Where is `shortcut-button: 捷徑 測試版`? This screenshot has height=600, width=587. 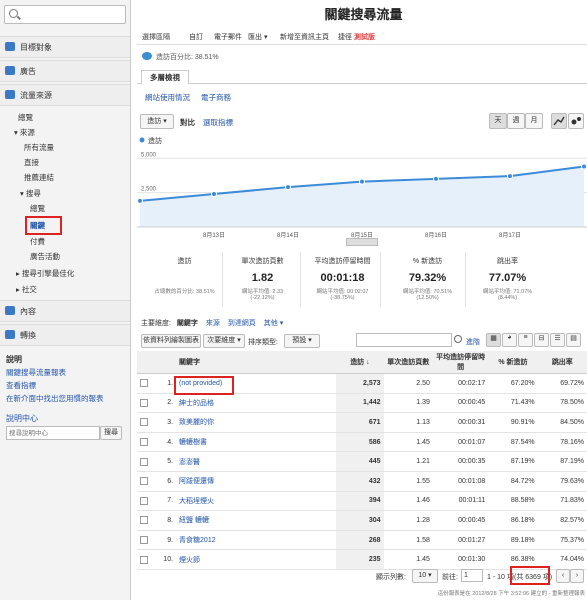
shortcut-button: 捷徑 測試版 is located at coordinates (356, 37).